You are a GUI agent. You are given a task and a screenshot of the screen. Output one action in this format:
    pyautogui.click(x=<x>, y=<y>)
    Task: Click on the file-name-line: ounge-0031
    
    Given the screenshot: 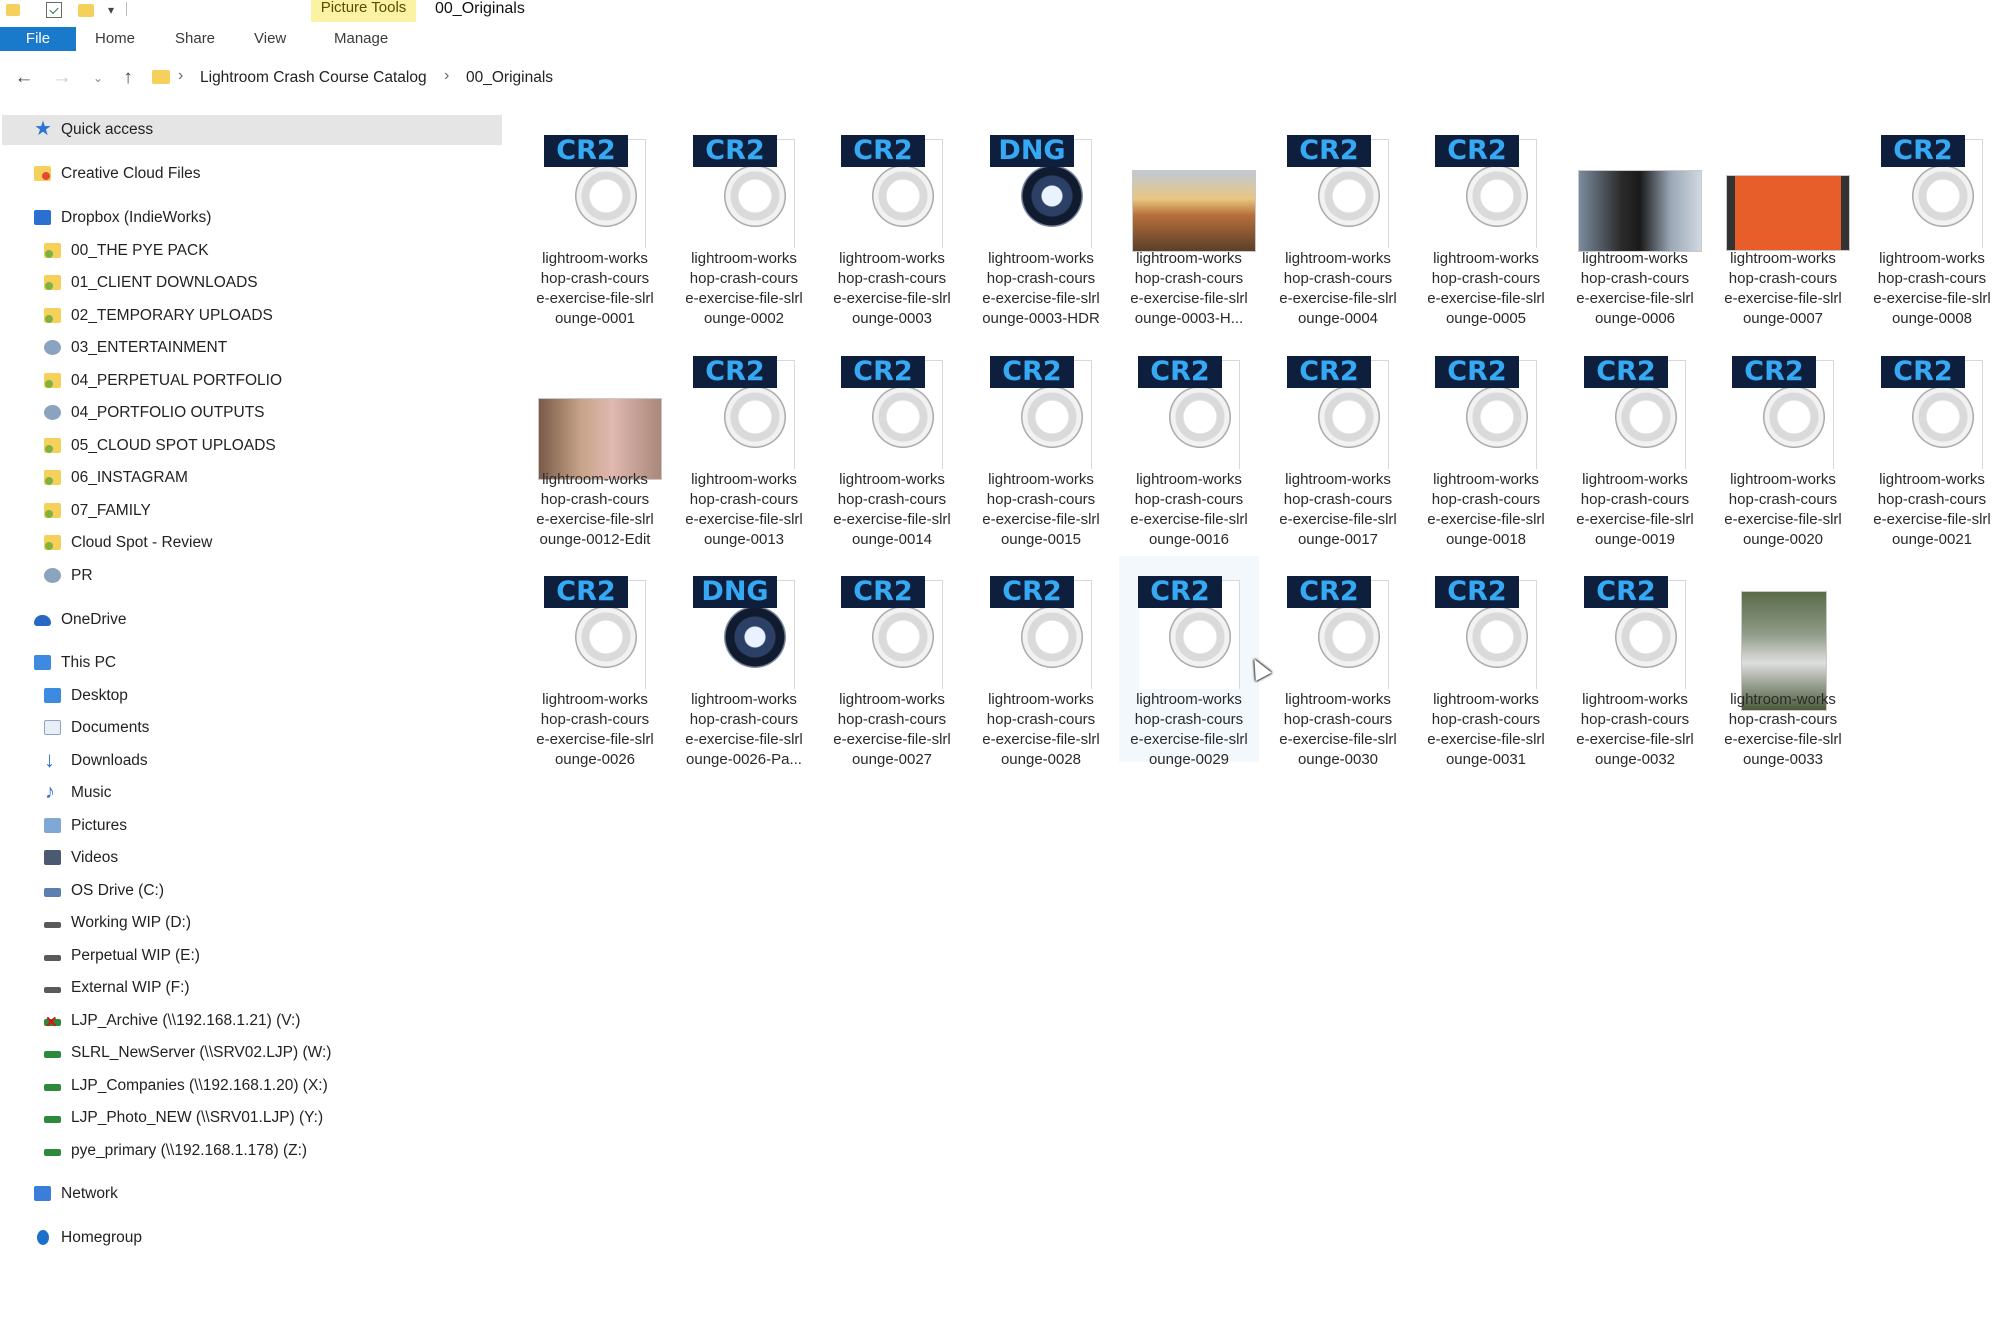 What is the action you would take?
    pyautogui.click(x=1486, y=759)
    